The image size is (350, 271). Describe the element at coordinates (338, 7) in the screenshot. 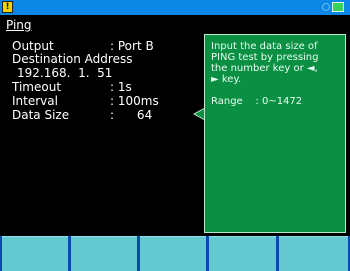

I see `green-status-icon` at that location.